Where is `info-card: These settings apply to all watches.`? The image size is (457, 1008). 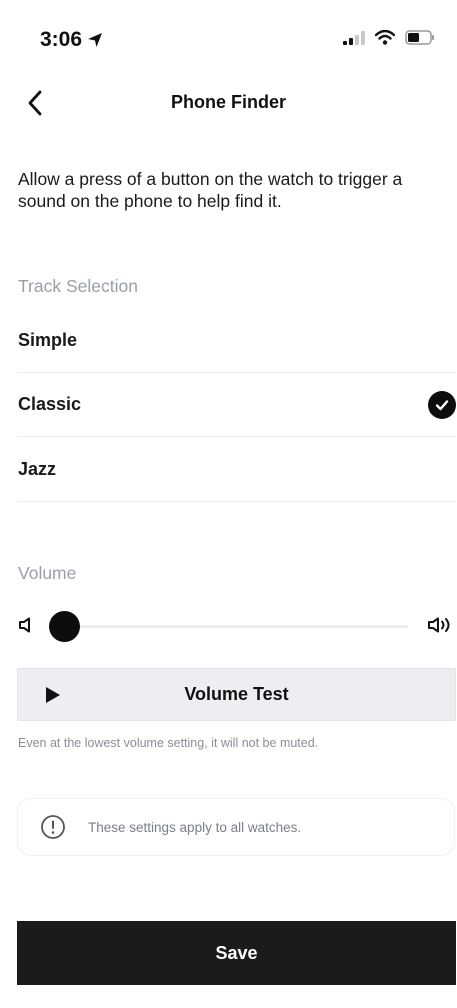 info-card: These settings apply to all watches. is located at coordinates (236, 827).